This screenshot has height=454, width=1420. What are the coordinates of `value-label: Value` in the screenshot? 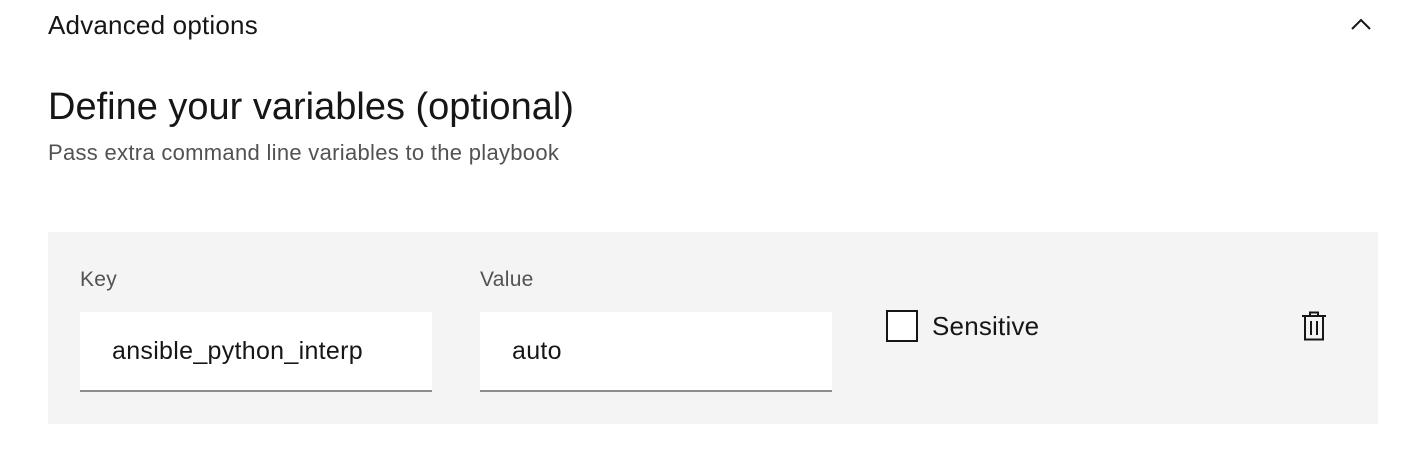 It's located at (507, 279).